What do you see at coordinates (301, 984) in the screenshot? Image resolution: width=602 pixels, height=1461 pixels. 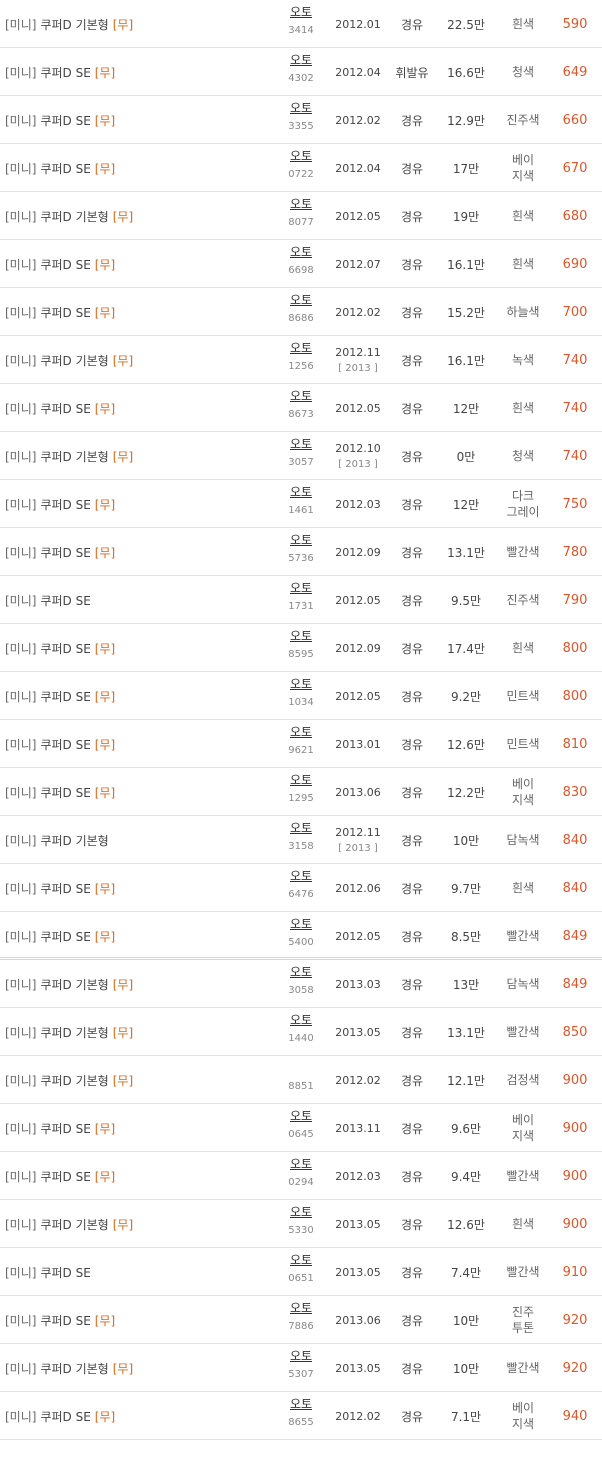 I see `listing-row: [미니] 쿠퍼D 기본형 [무] 오토 3058 2013.03 경유 13만 담녹색 849` at bounding box center [301, 984].